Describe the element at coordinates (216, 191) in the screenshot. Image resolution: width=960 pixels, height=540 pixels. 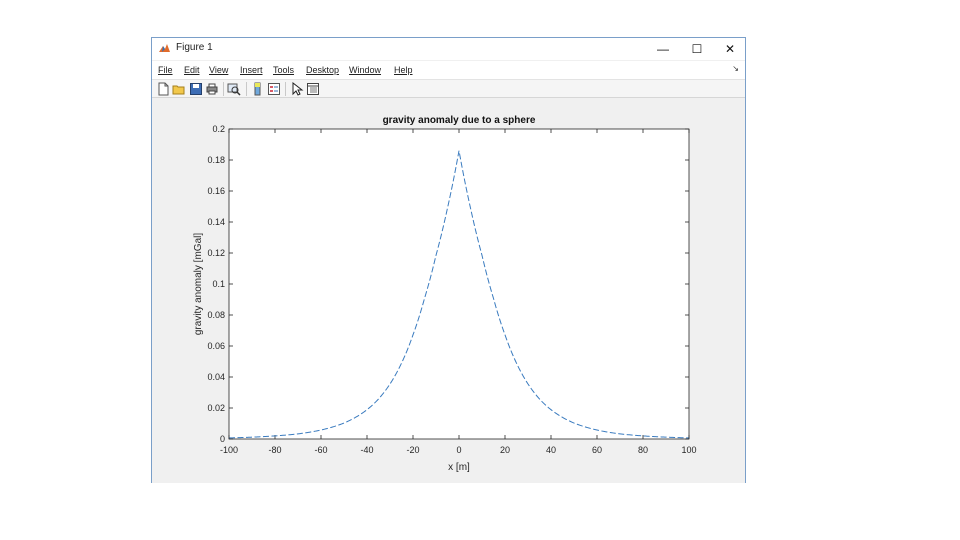
I see `y-tick-label: 0.16` at that location.